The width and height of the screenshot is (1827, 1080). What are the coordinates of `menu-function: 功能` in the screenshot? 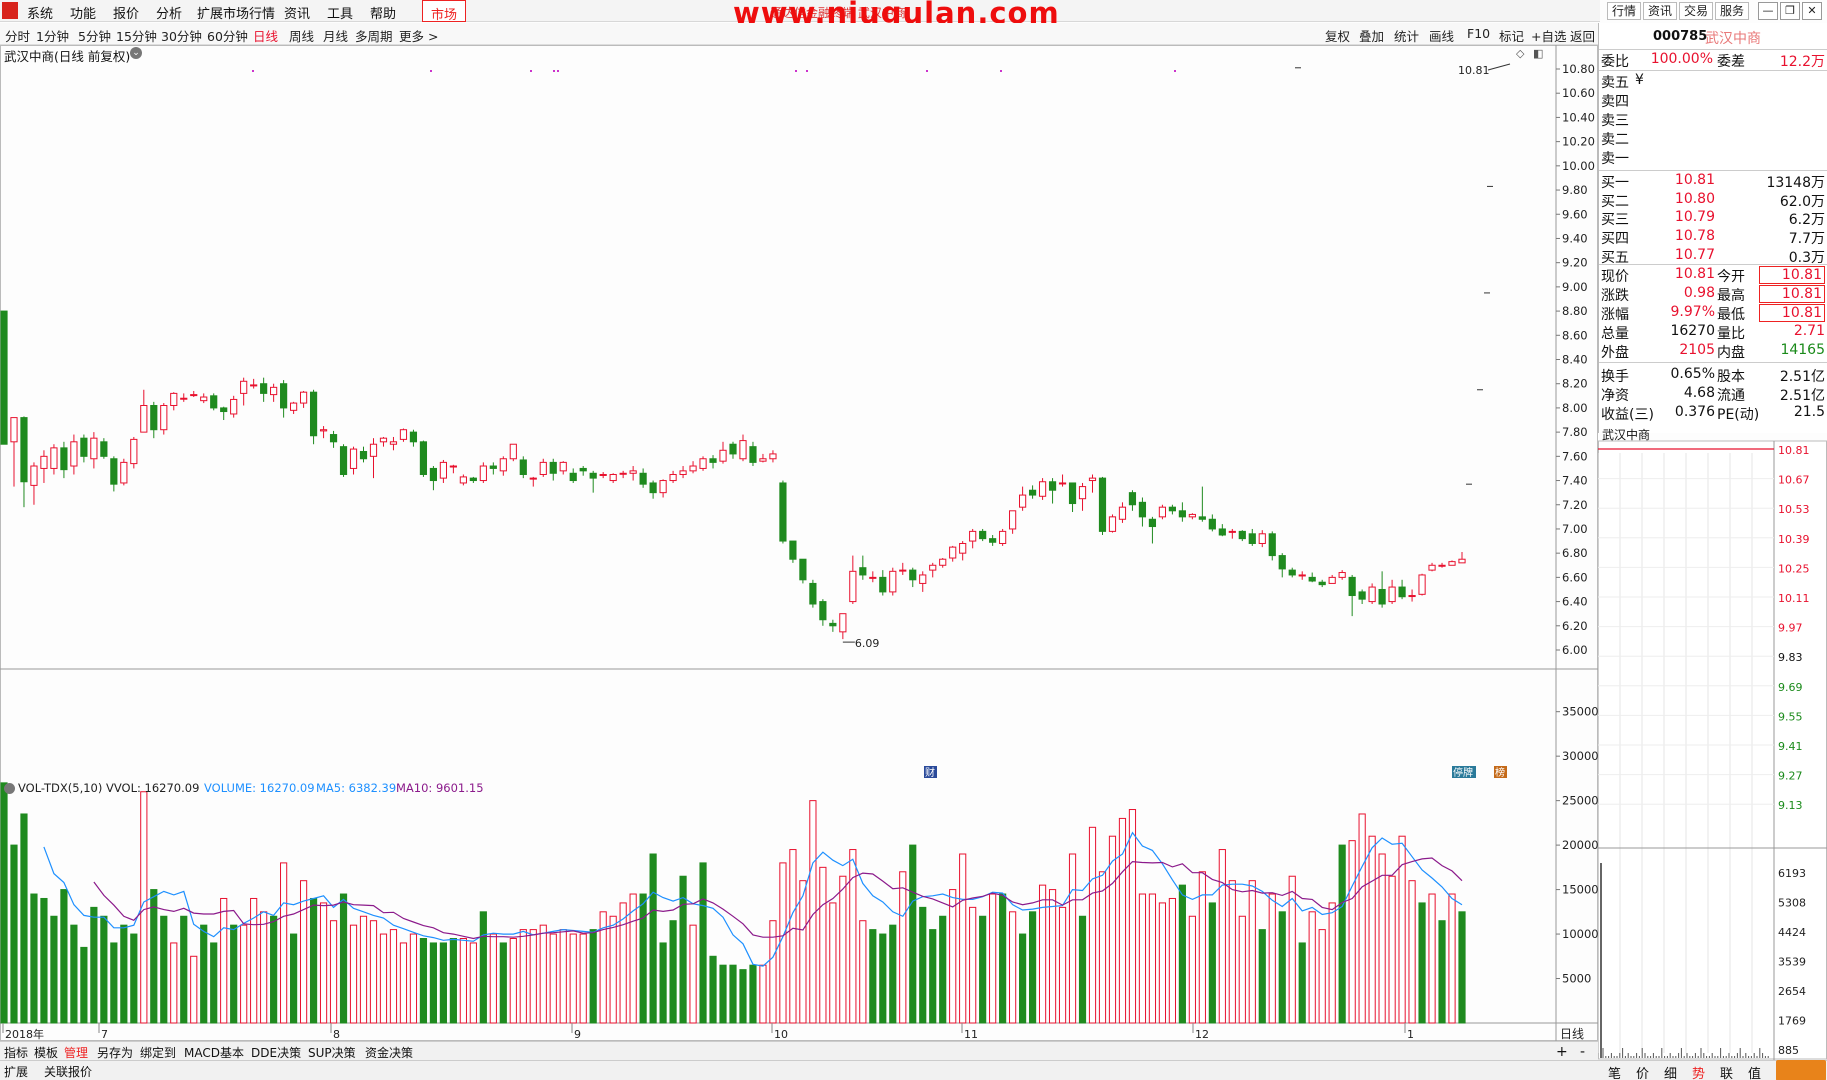 It's located at (83, 12).